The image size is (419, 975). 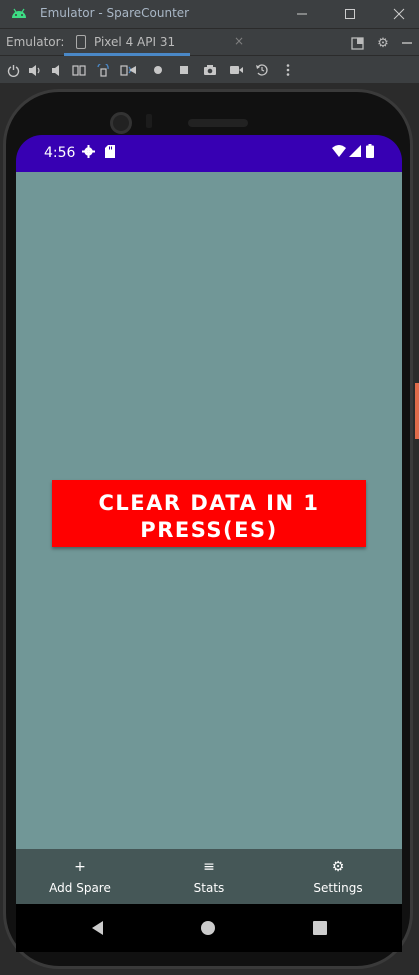 What do you see at coordinates (80, 888) in the screenshot?
I see `nav-label-add-spare: Add Spare` at bounding box center [80, 888].